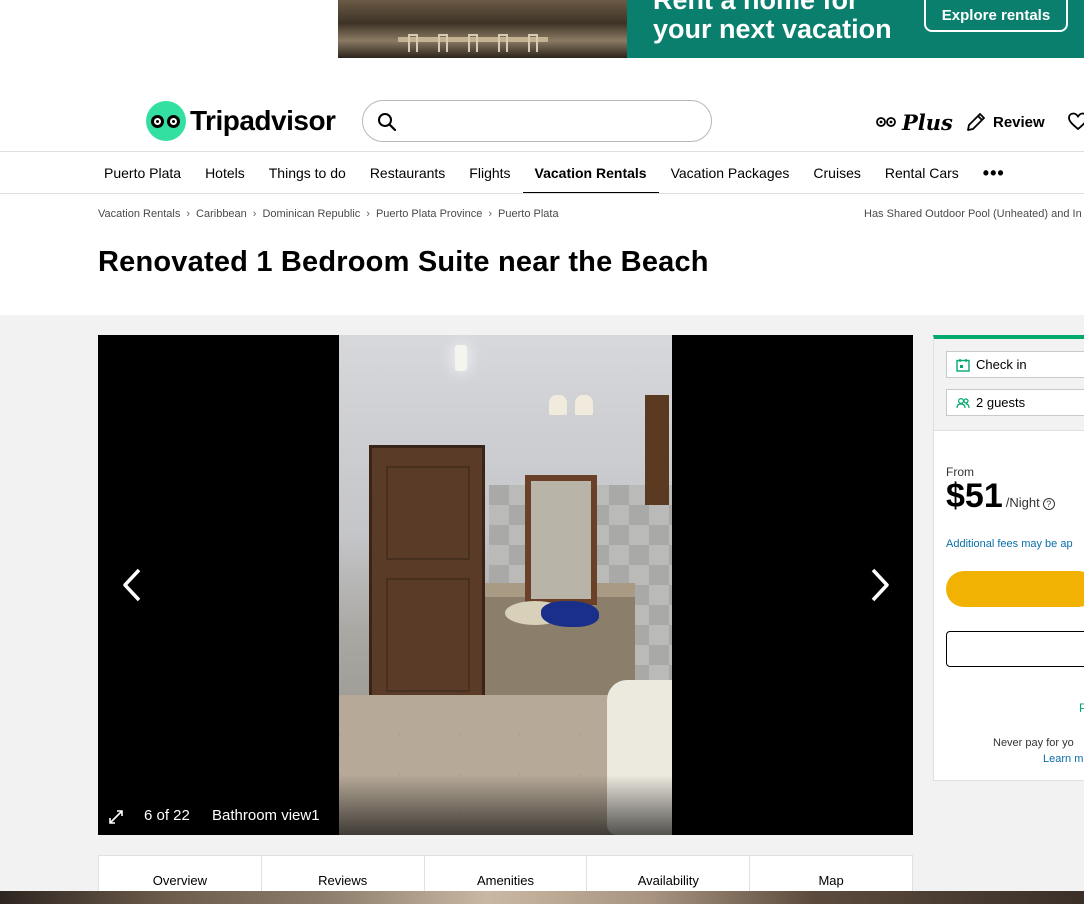  I want to click on page-title: Renovated 1 Bedroom Suite near the Beach, so click(403, 262).